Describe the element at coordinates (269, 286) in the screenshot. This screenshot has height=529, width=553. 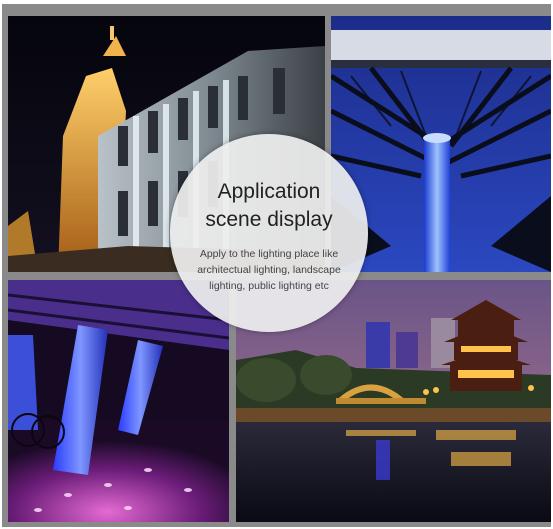
I see `overlay-description-line: lighting, public lighting etc` at that location.